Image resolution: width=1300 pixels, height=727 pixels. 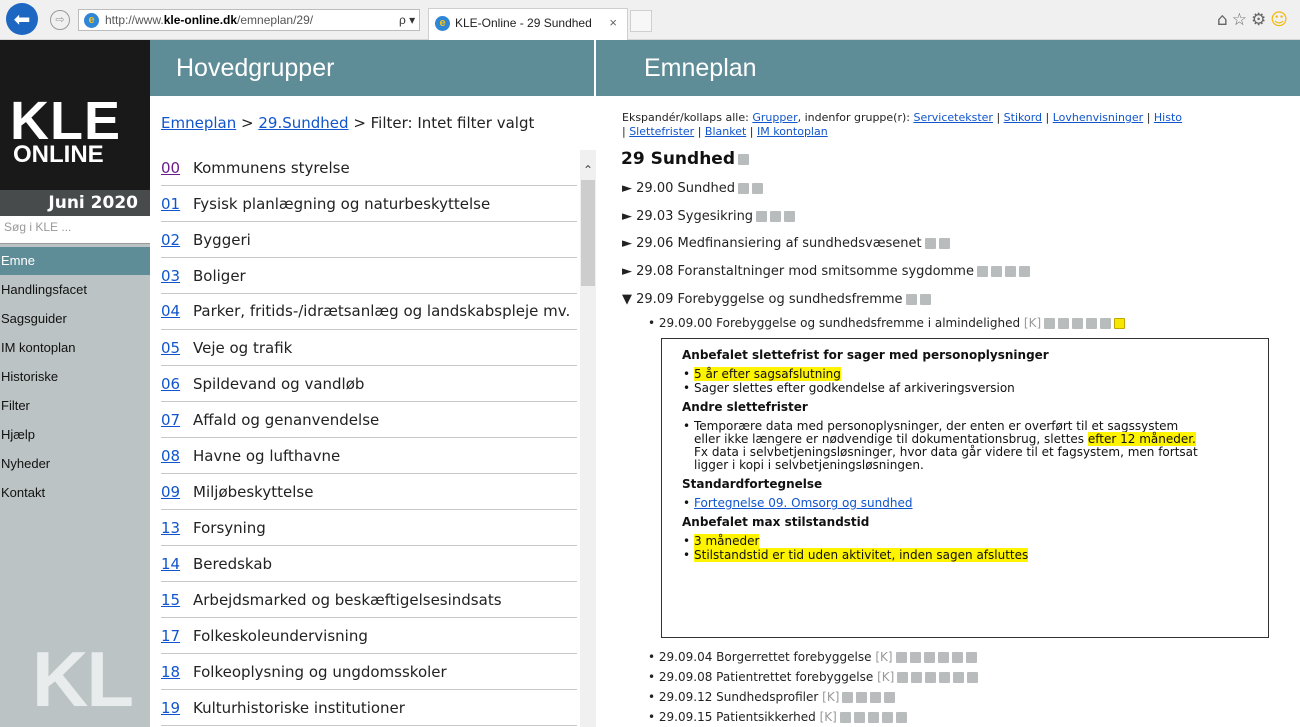 I want to click on group-code-link: 04, so click(x=176, y=311).